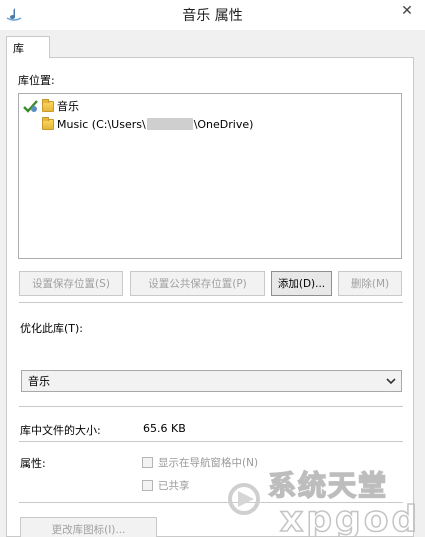 The width and height of the screenshot is (425, 537). Describe the element at coordinates (391, 381) in the screenshot. I see `chevron-down-icon` at that location.